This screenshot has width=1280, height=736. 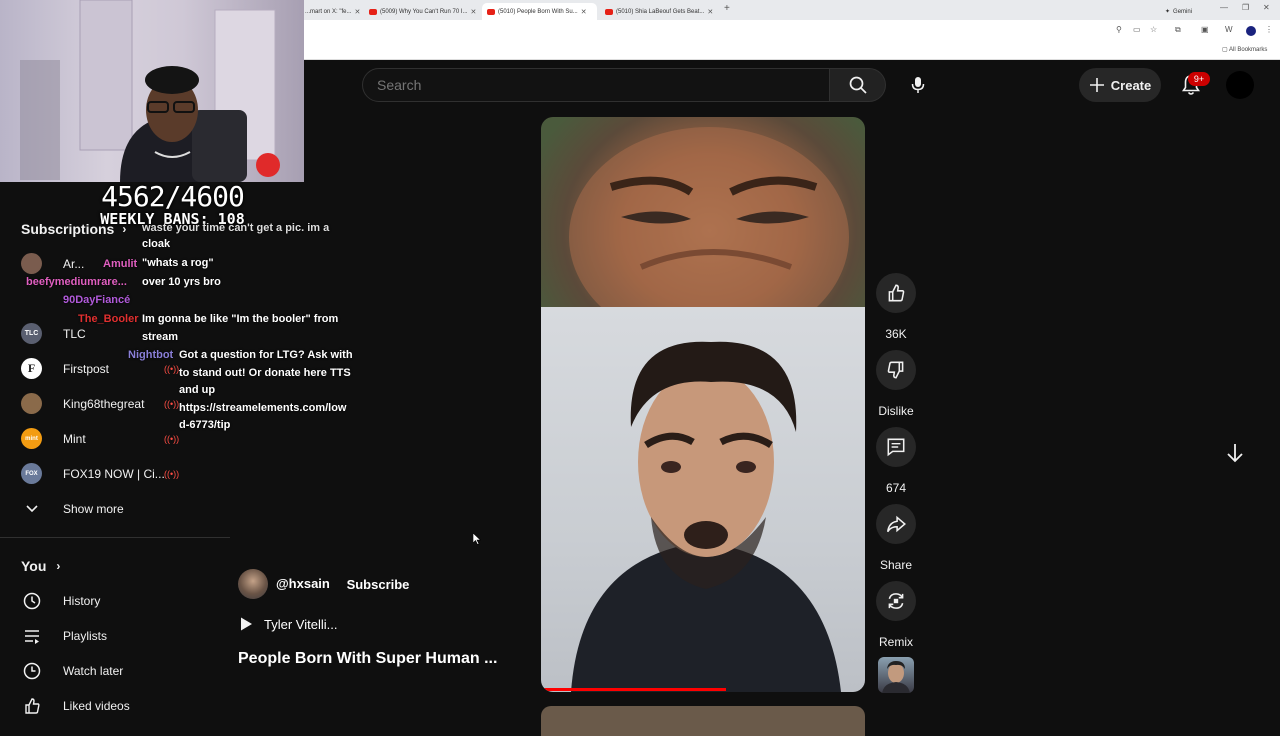 I want to click on share-button: Share, so click(x=896, y=538).